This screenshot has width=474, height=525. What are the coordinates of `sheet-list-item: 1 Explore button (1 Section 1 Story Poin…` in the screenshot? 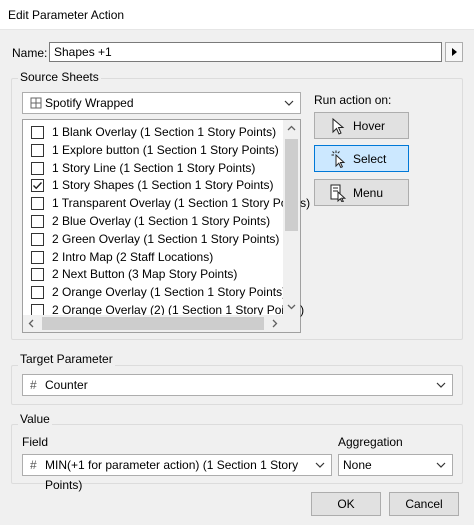 It's located at (154, 150).